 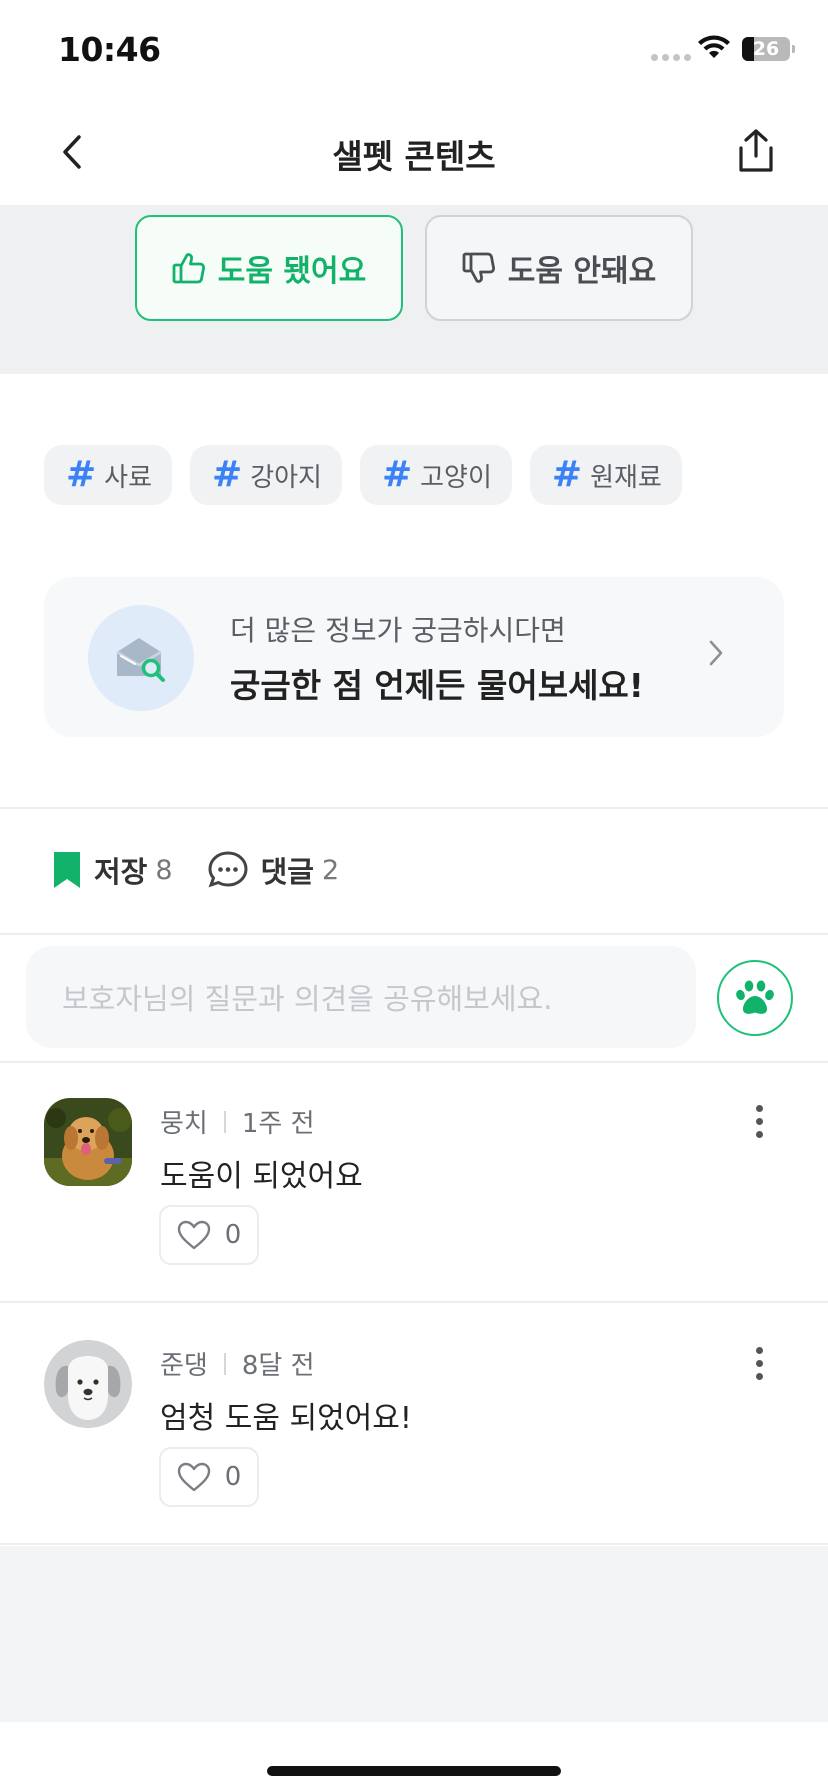 What do you see at coordinates (361, 997) in the screenshot?
I see `comment-input: 보호자님의 질문과 의견을 공유해보세요.` at bounding box center [361, 997].